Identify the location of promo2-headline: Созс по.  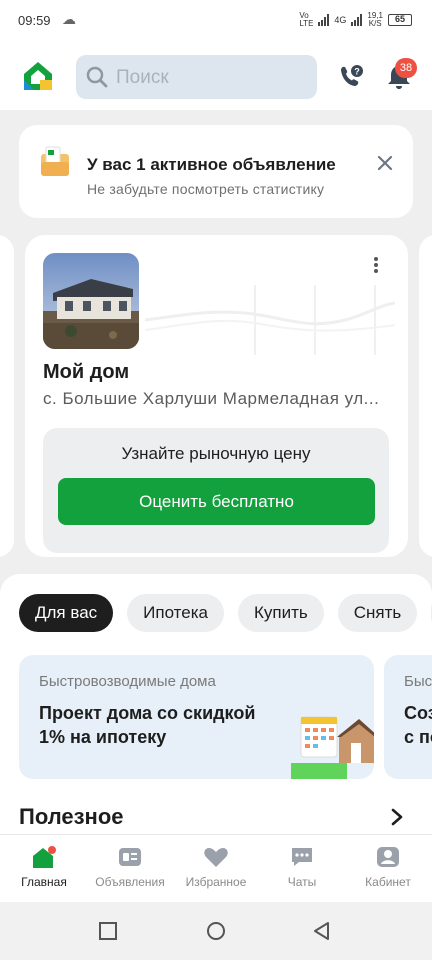
(418, 725).